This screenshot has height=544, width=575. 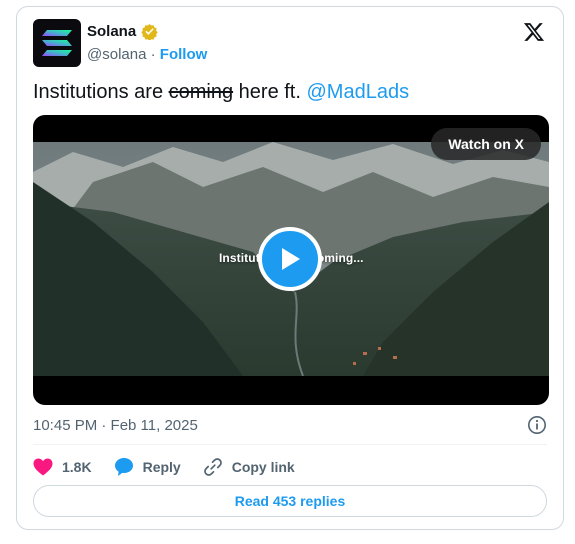 I want to click on play-button, so click(x=290, y=259).